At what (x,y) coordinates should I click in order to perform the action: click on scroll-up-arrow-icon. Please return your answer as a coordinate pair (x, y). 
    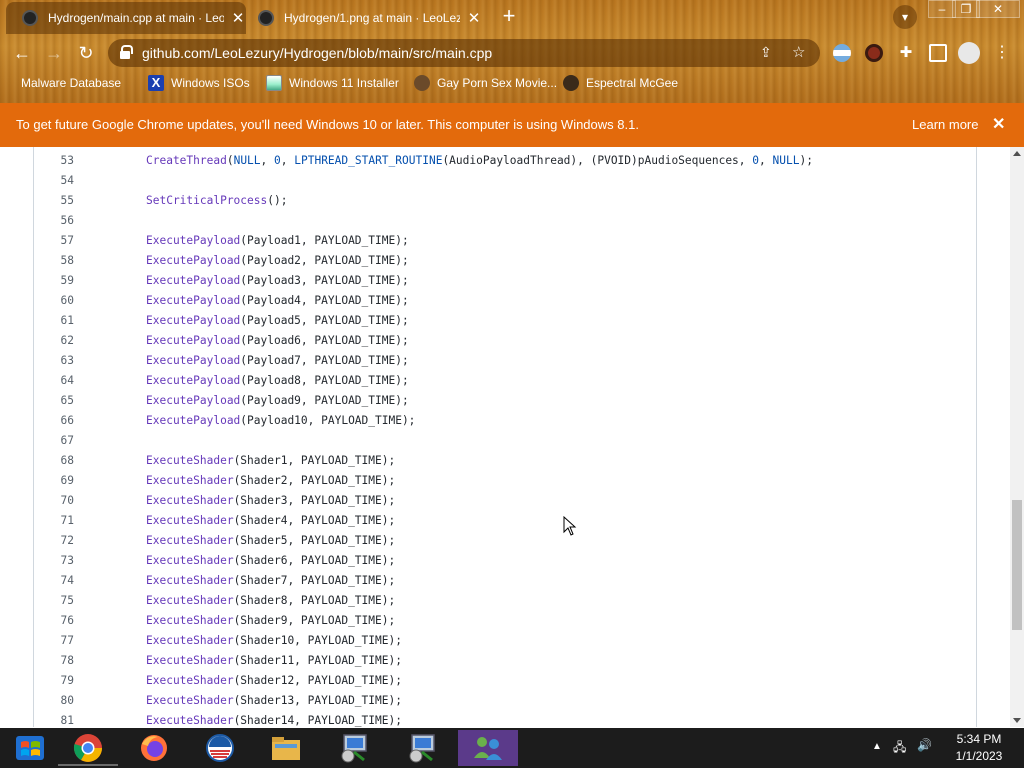
    Looking at the image, I should click on (1017, 153).